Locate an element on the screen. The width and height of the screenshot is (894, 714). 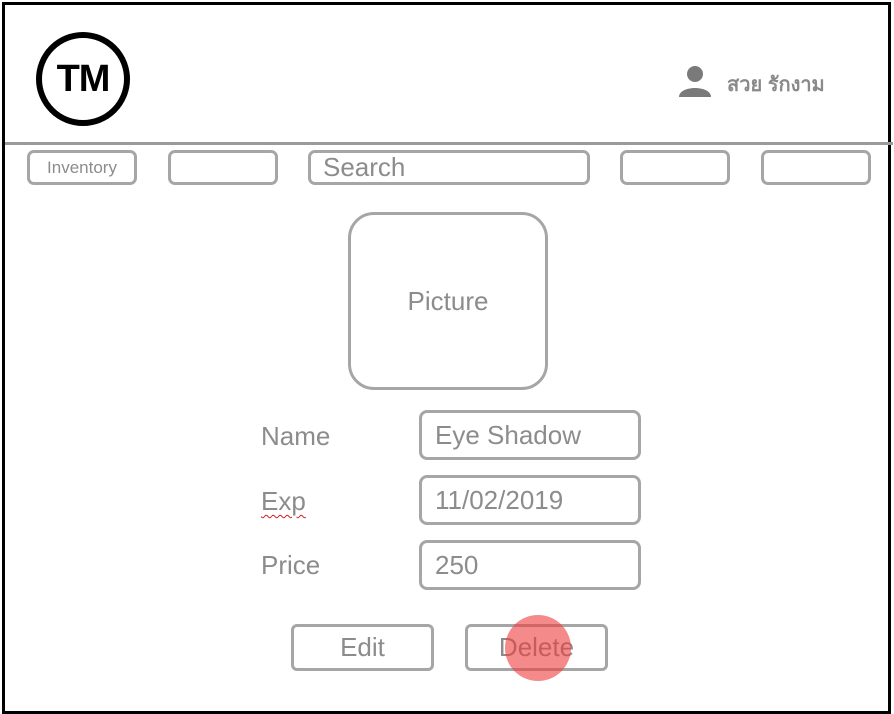
exp-label: Exp is located at coordinates (283, 501).